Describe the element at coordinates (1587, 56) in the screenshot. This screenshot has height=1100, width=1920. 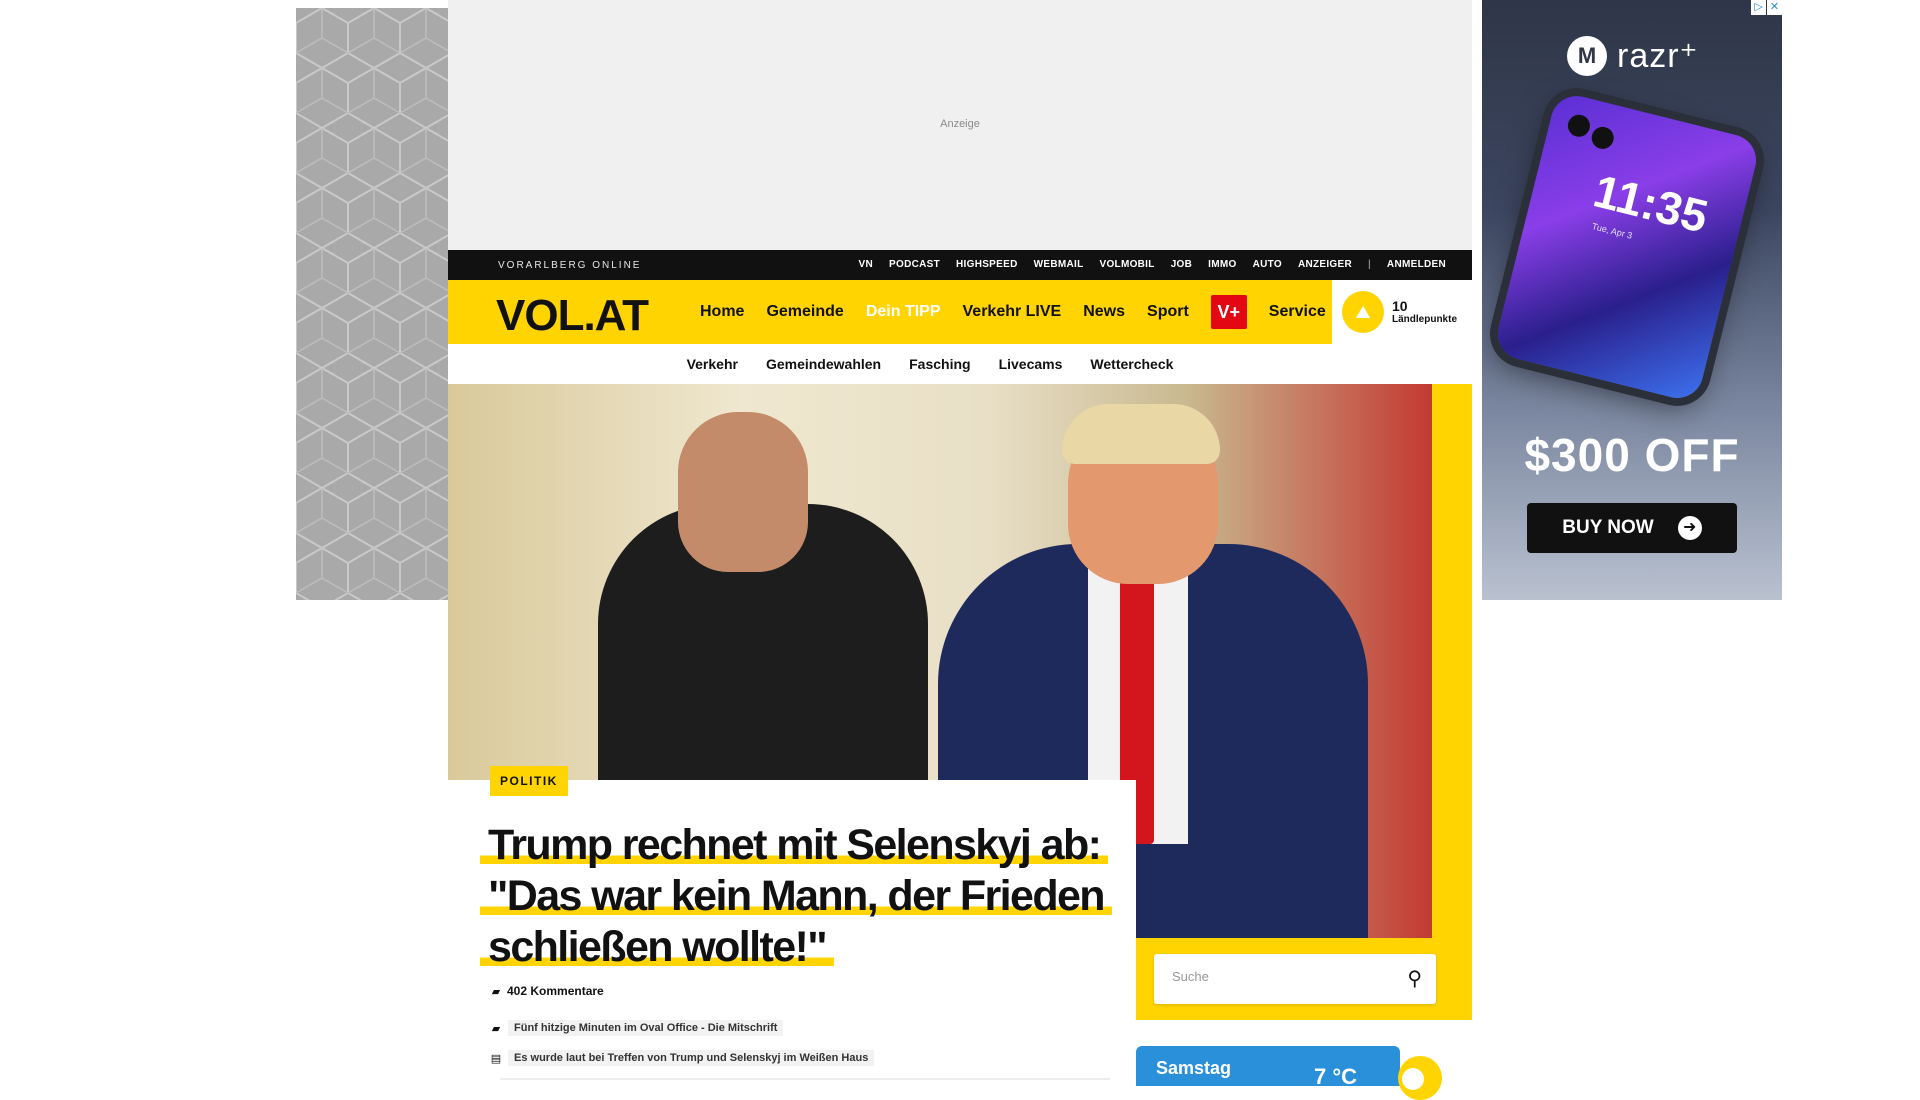
I see `motorola-logo-icon: M` at that location.